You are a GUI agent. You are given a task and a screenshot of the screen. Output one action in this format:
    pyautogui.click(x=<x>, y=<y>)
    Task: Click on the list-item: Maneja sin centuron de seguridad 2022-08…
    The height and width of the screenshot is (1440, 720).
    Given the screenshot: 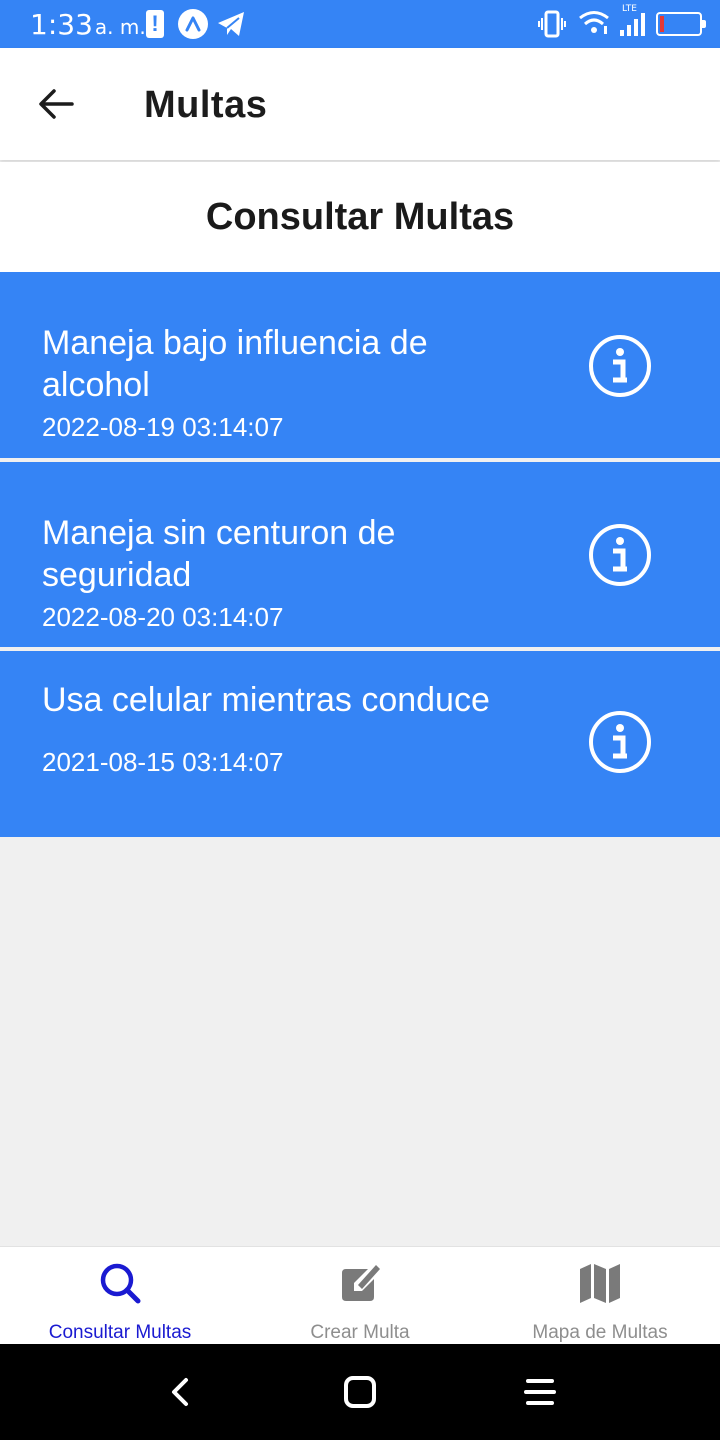 What is the action you would take?
    pyautogui.click(x=360, y=554)
    